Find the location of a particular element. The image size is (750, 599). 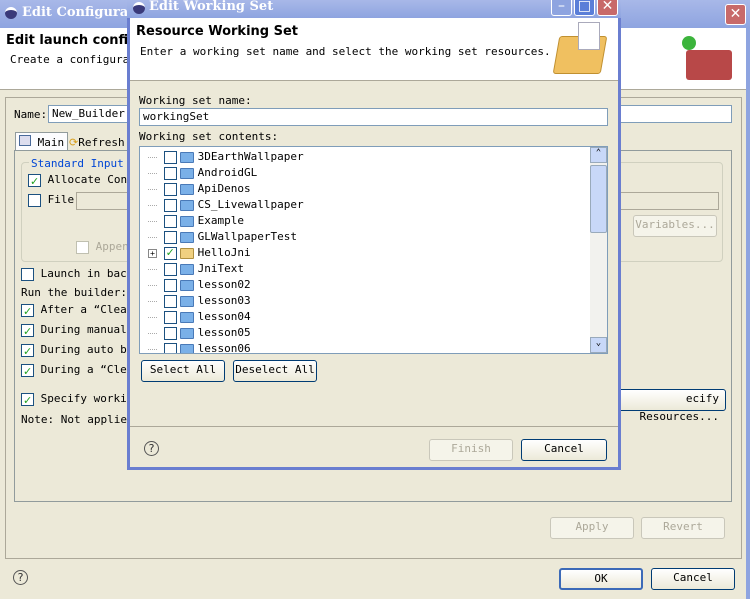

project-icon is located at coordinates (186, 253).